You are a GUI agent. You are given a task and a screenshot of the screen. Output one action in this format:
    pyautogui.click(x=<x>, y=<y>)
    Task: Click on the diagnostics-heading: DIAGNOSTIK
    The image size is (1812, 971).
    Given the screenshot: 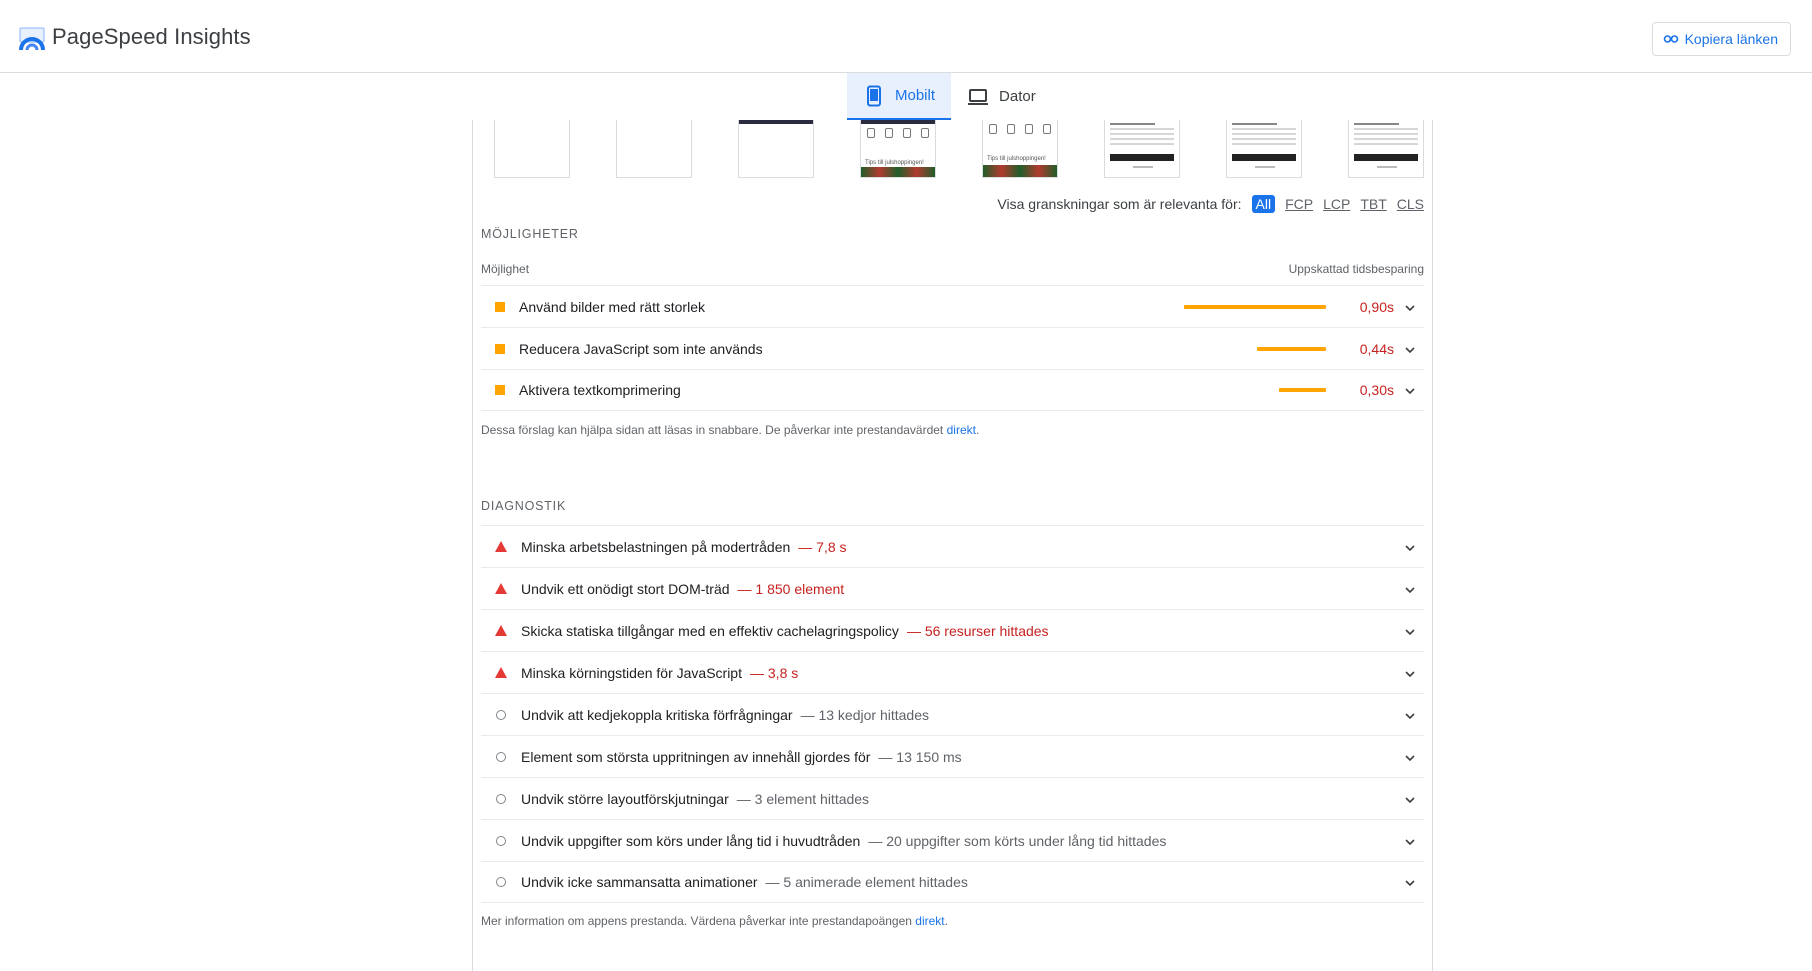 What is the action you would take?
    pyautogui.click(x=524, y=506)
    